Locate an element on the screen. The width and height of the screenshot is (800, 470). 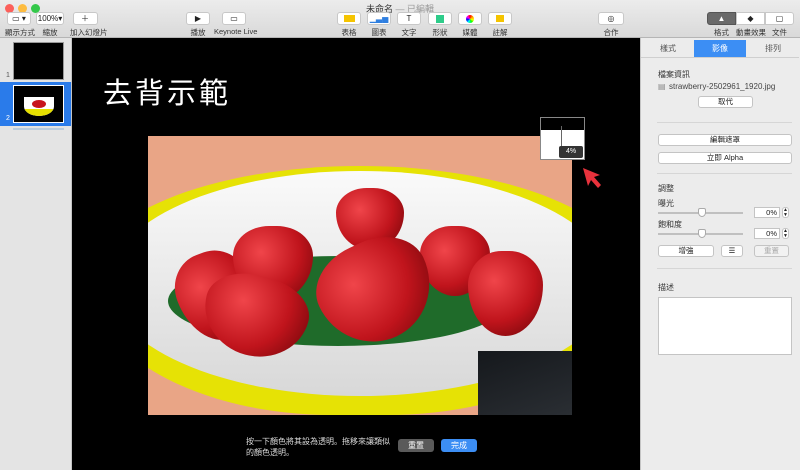
enhance-button: 增強 is located at coordinates (686, 251).